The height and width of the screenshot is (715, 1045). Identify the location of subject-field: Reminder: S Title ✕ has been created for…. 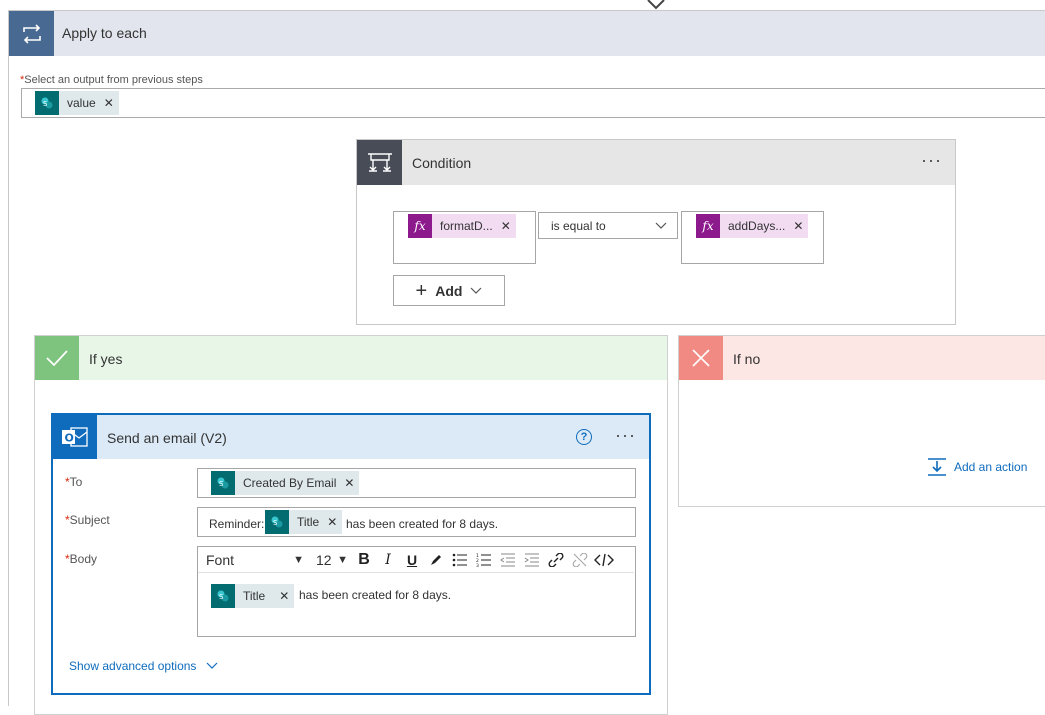
(416, 522).